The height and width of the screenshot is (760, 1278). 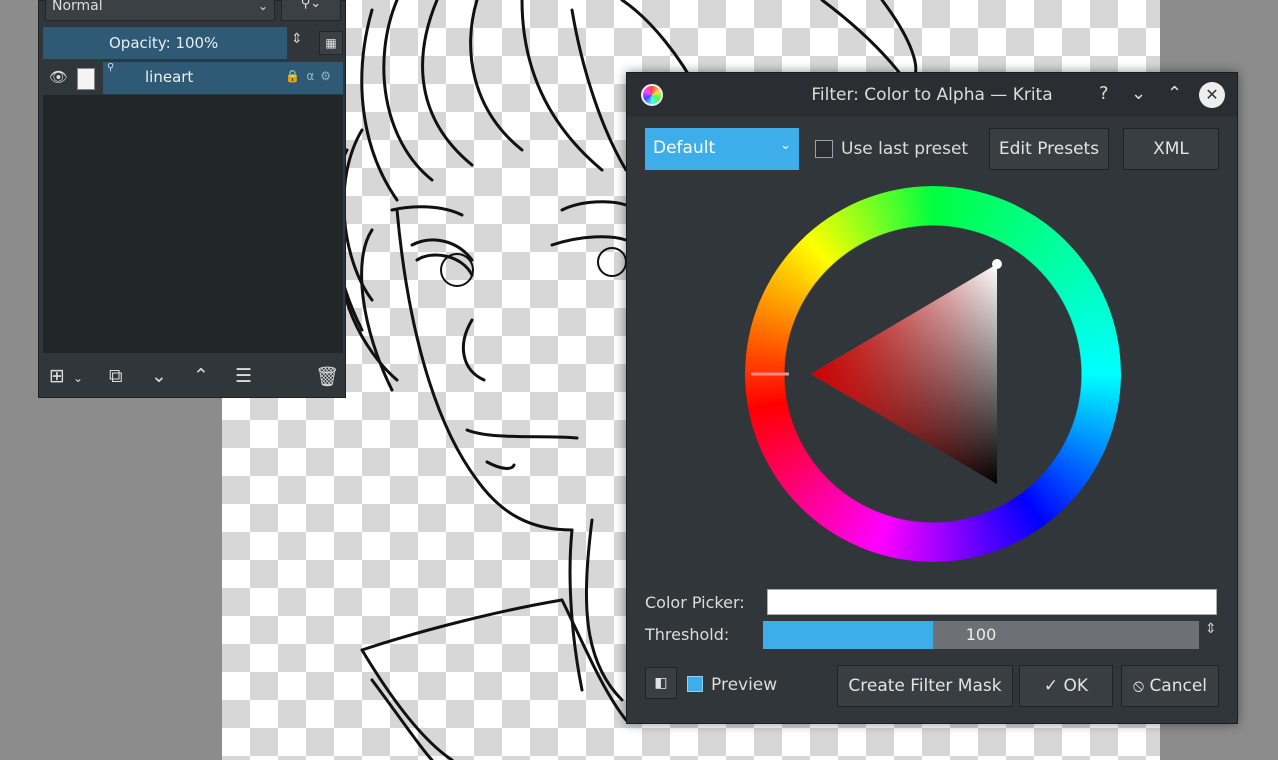 I want to click on preview-checkbox, so click(x=695, y=684).